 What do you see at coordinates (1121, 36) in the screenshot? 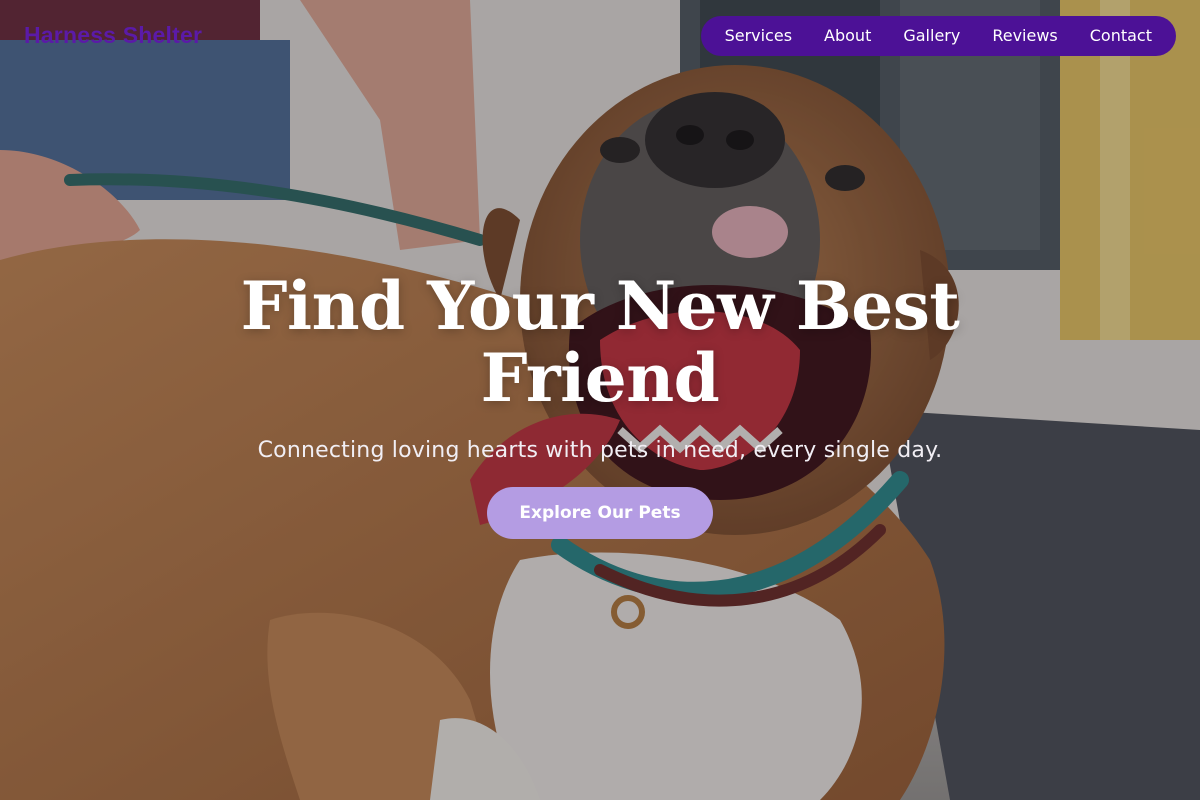
I see `nav-link-contact: Contact` at bounding box center [1121, 36].